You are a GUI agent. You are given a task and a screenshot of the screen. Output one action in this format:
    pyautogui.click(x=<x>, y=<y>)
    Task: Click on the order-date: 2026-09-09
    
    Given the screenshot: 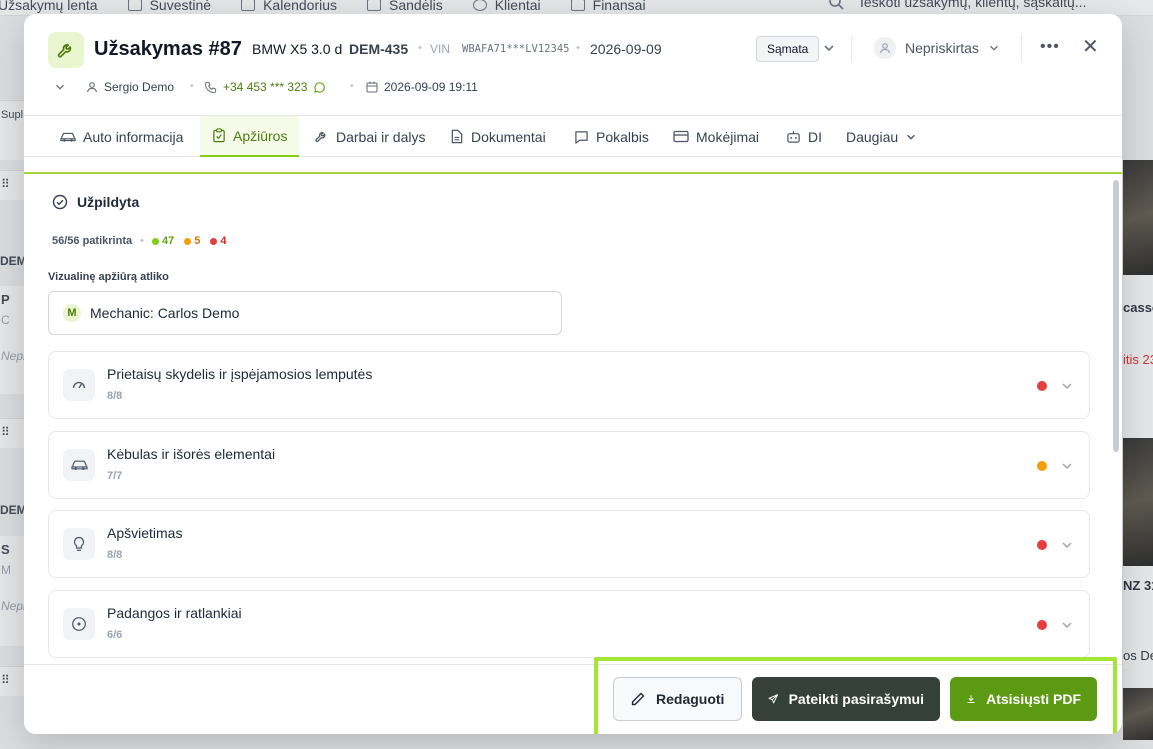 What is the action you would take?
    pyautogui.click(x=626, y=49)
    